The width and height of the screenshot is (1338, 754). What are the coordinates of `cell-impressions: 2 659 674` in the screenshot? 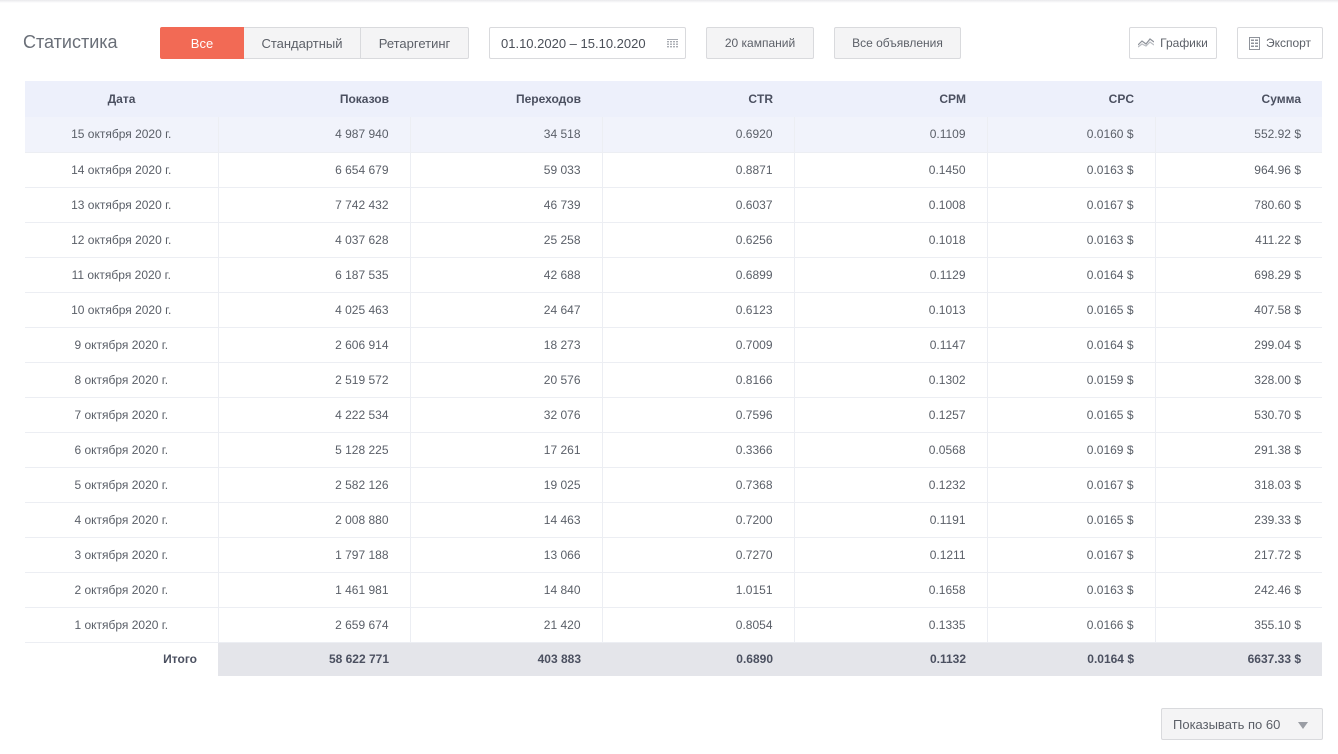 It's located at (313, 625).